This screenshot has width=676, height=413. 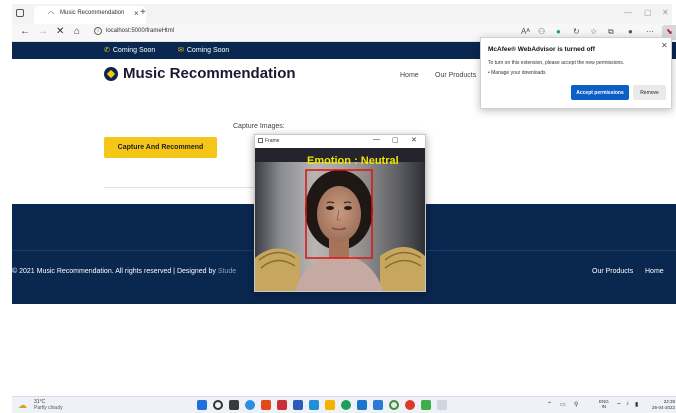 I want to click on tracking-icon: ⚇, so click(x=541, y=31).